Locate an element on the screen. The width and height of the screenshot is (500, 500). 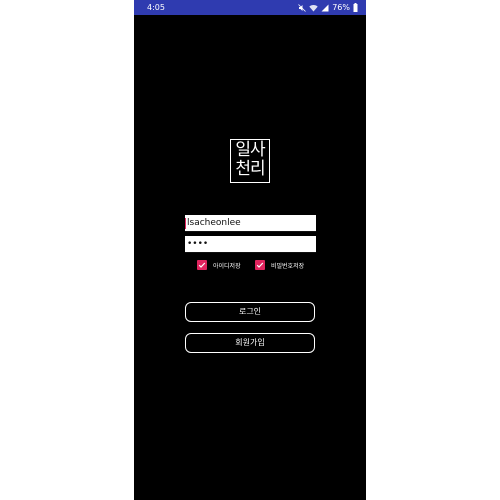
save-password-checkbox is located at coordinates (260, 265).